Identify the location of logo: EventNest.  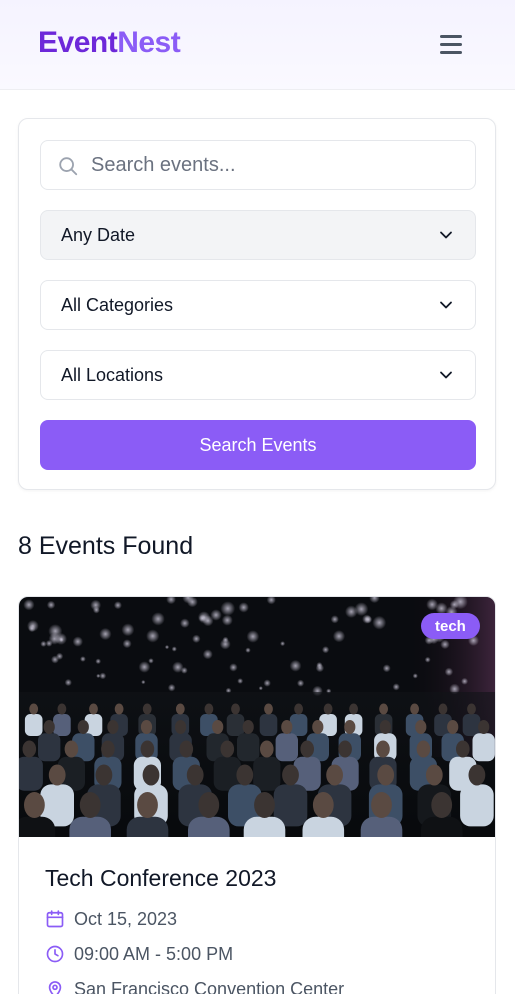
(109, 43).